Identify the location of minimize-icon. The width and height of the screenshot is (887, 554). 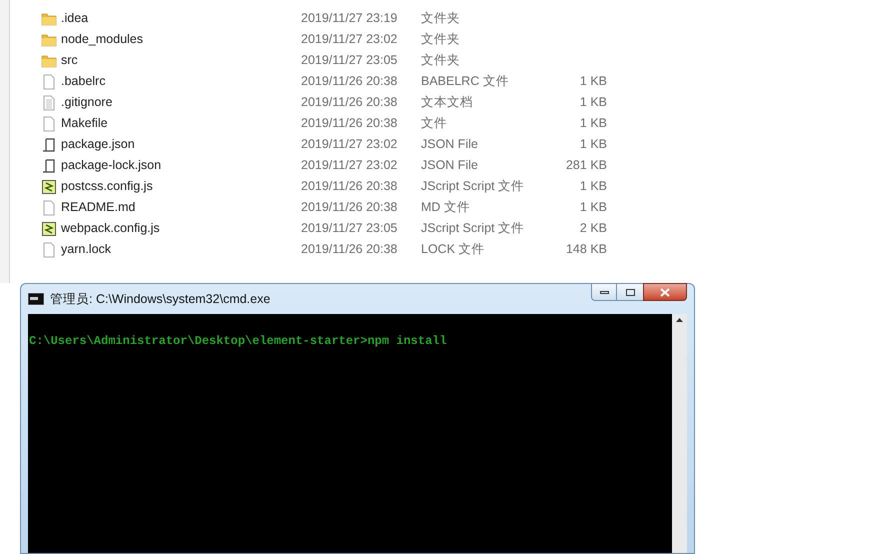
(604, 292).